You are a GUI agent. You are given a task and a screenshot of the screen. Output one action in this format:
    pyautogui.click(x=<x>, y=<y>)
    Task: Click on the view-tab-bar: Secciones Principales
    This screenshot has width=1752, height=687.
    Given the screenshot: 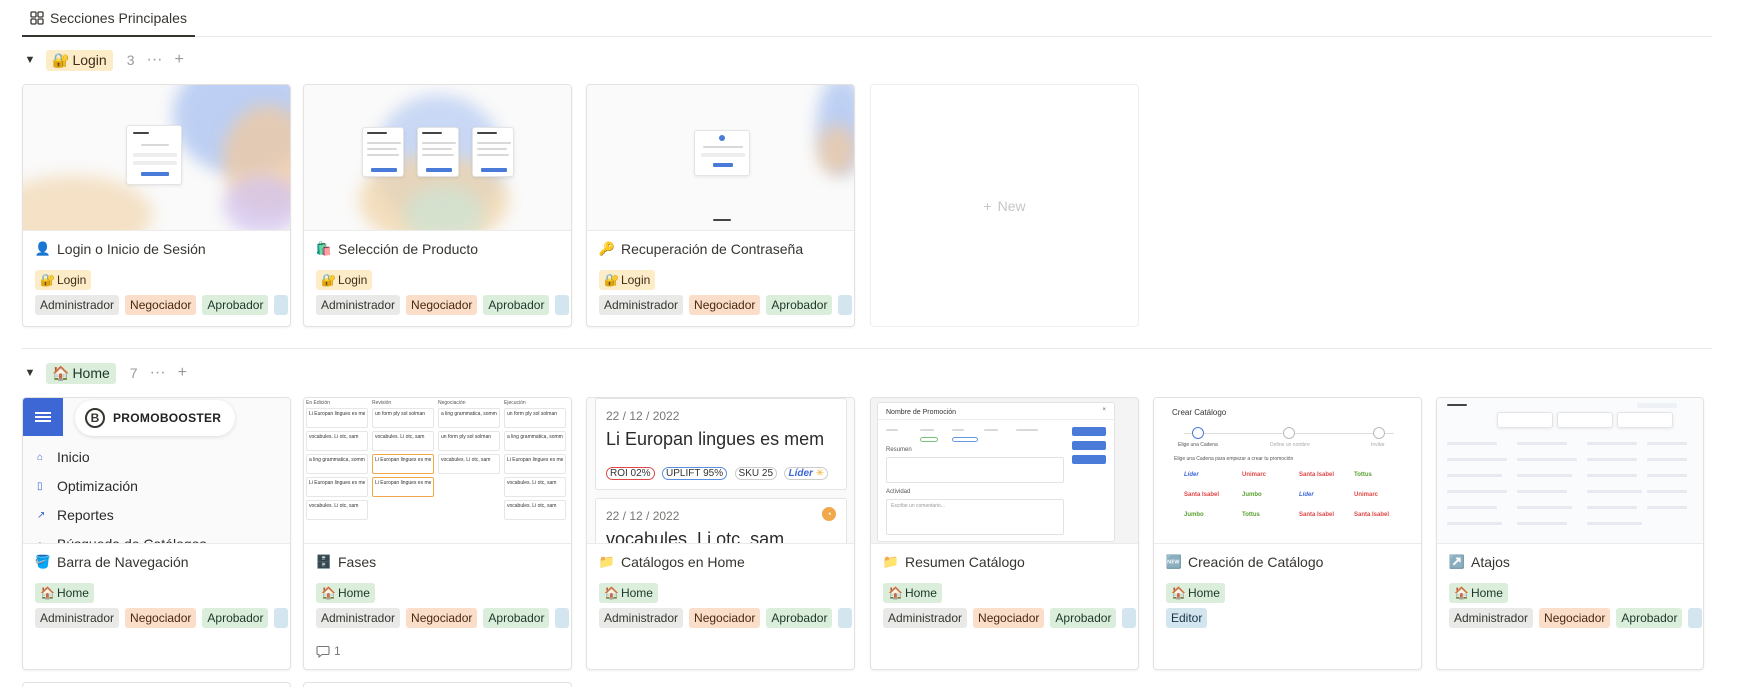 What is the action you would take?
    pyautogui.click(x=867, y=18)
    